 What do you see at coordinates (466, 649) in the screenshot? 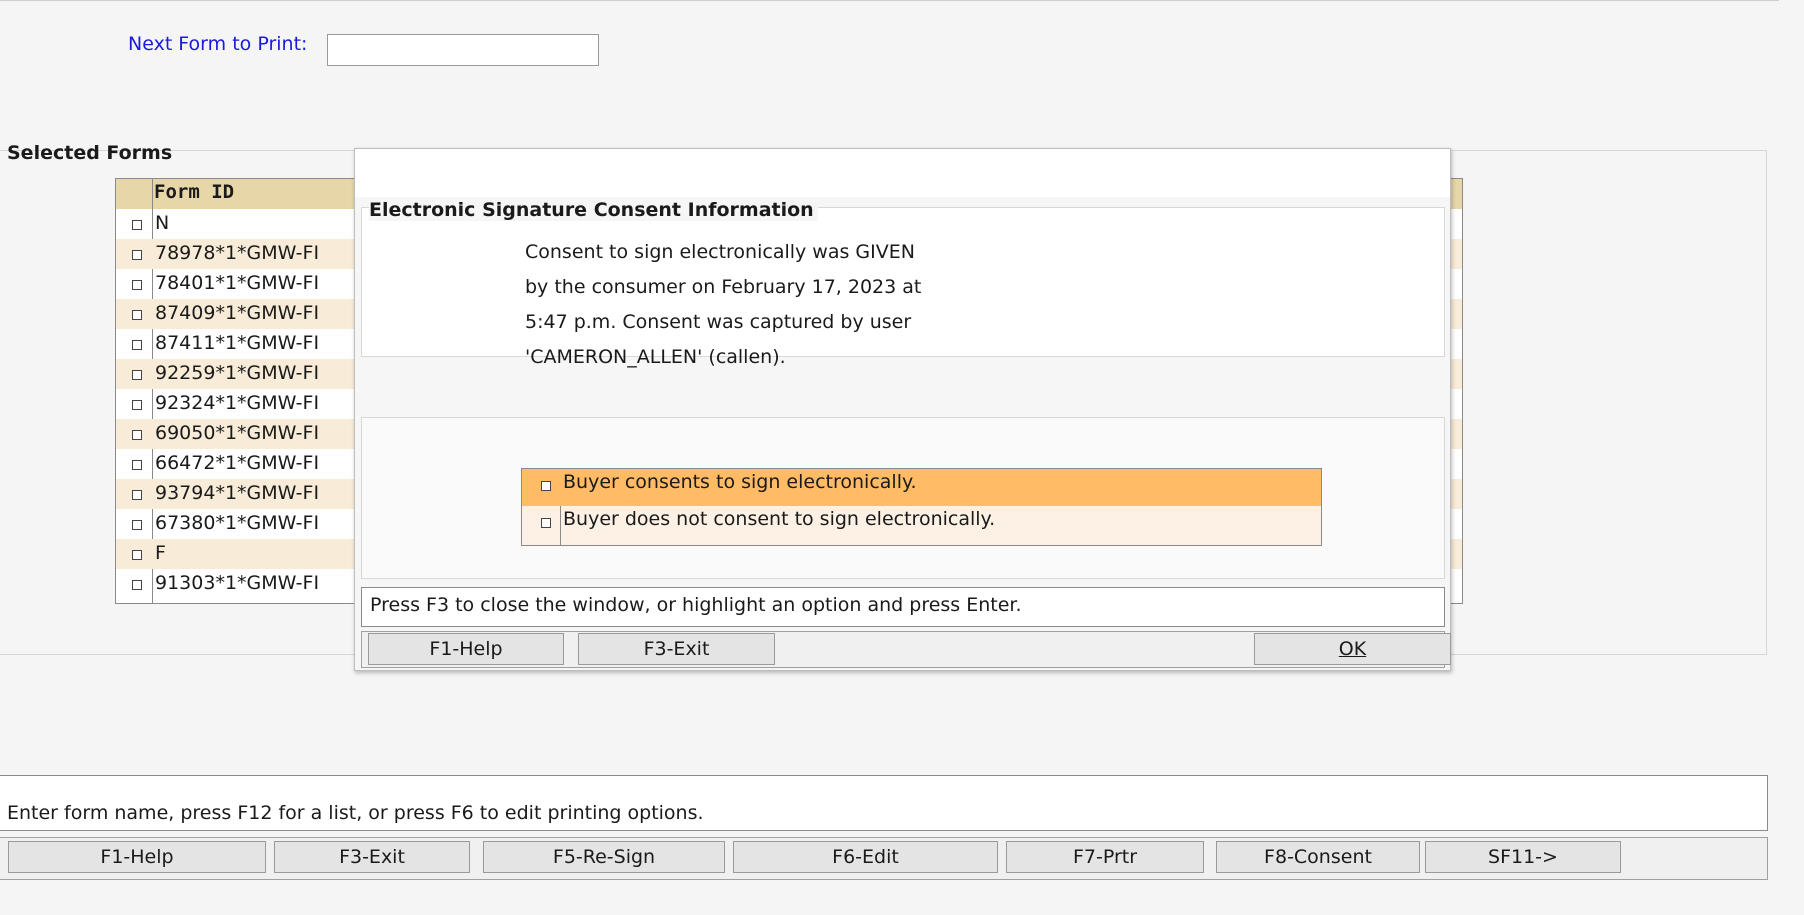
I see `dialog-help-button: F1-Help` at bounding box center [466, 649].